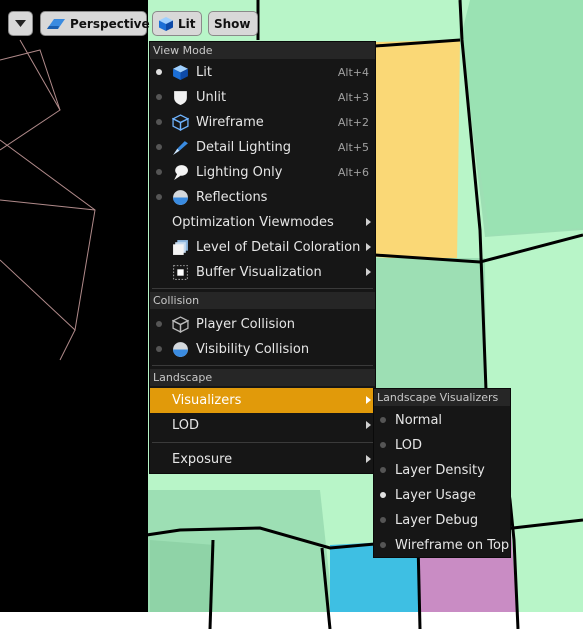  I want to click on menu-item-label: Lighting Only, so click(239, 172).